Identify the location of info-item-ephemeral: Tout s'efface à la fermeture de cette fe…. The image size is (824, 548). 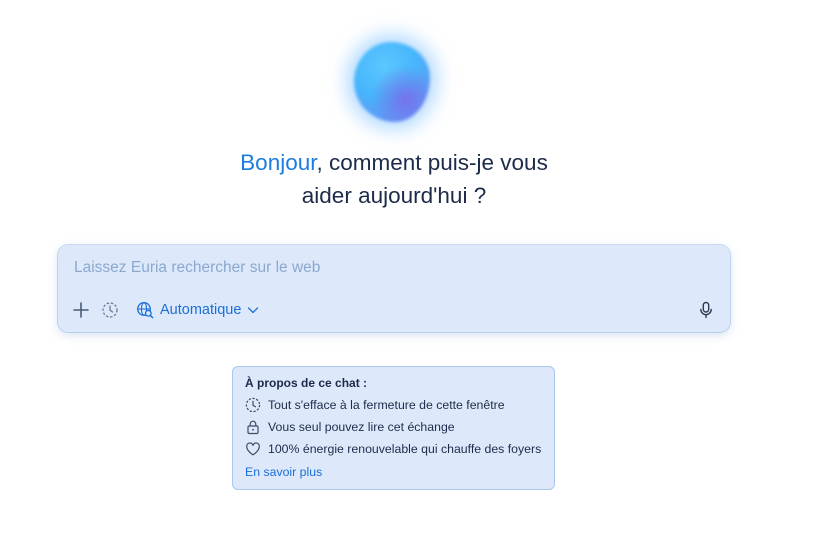
(374, 404).